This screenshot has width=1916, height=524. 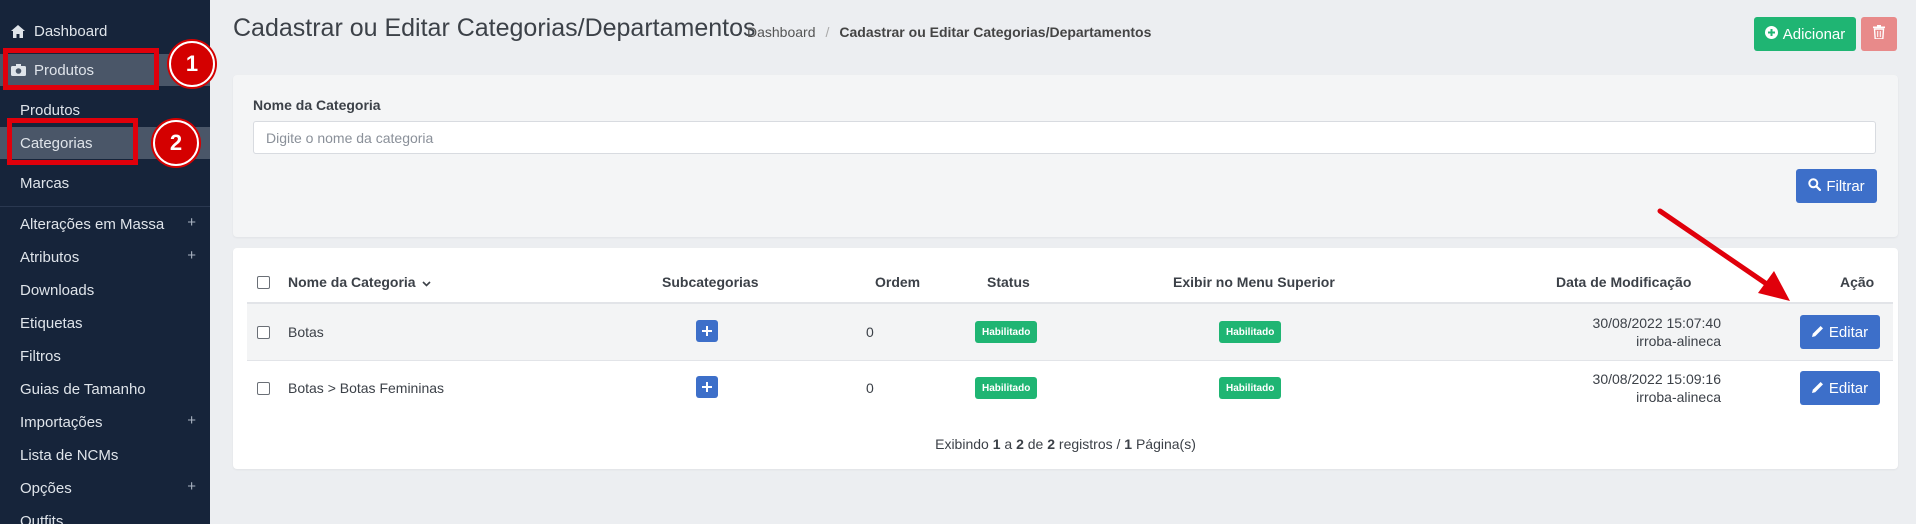 I want to click on sidebar-item-label: Produtos, so click(x=50, y=110).